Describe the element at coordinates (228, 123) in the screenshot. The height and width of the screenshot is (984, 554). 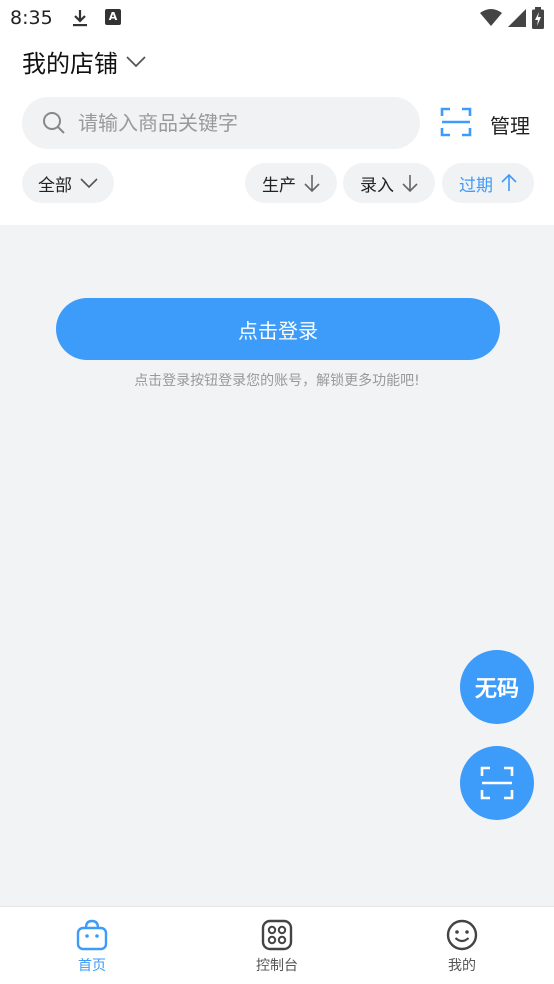
I see `search-input` at that location.